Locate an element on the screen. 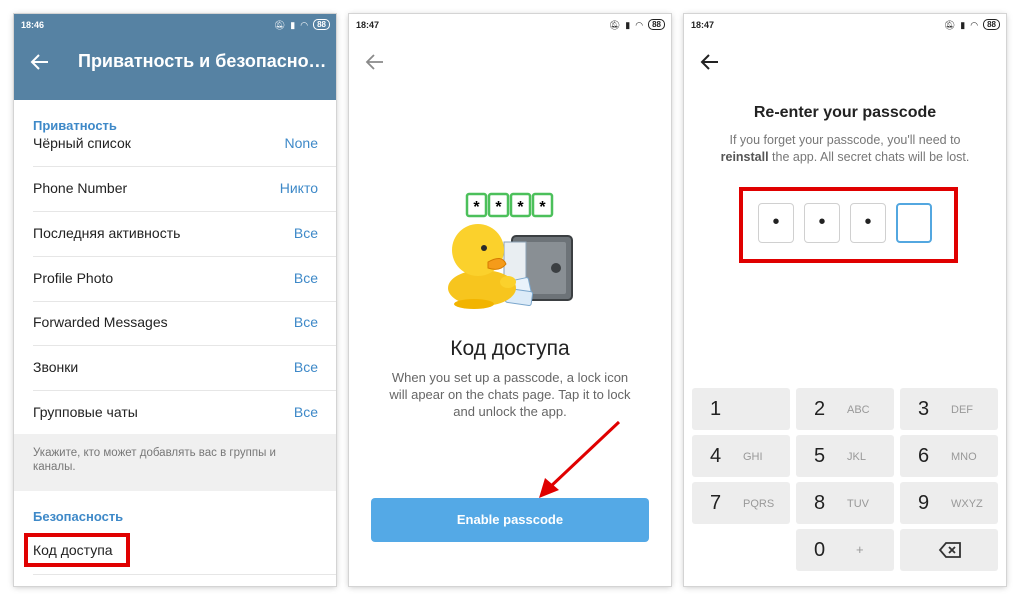 The height and width of the screenshot is (600, 1020). page-title: Приватность и безопасность is located at coordinates (203, 61).